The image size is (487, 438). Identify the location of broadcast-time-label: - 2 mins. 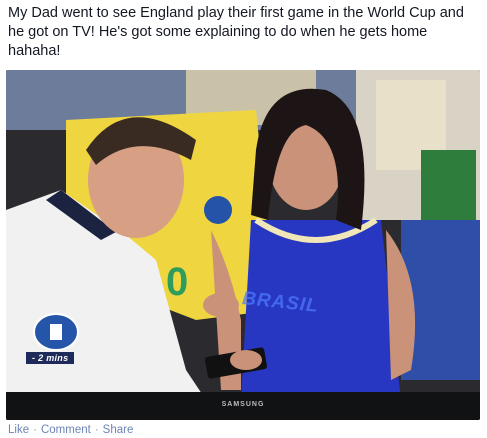
(50, 358).